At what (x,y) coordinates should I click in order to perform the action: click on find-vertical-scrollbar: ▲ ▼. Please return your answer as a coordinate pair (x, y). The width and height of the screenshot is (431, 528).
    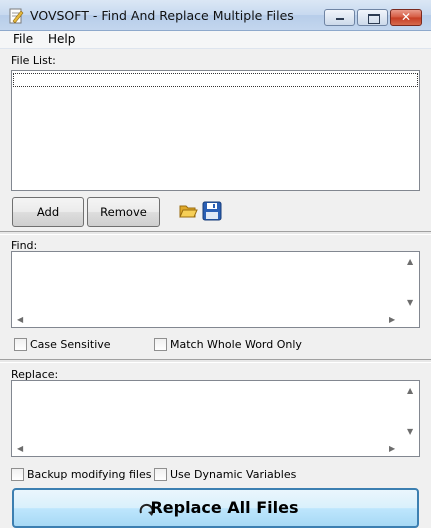
    Looking at the image, I should click on (411, 282).